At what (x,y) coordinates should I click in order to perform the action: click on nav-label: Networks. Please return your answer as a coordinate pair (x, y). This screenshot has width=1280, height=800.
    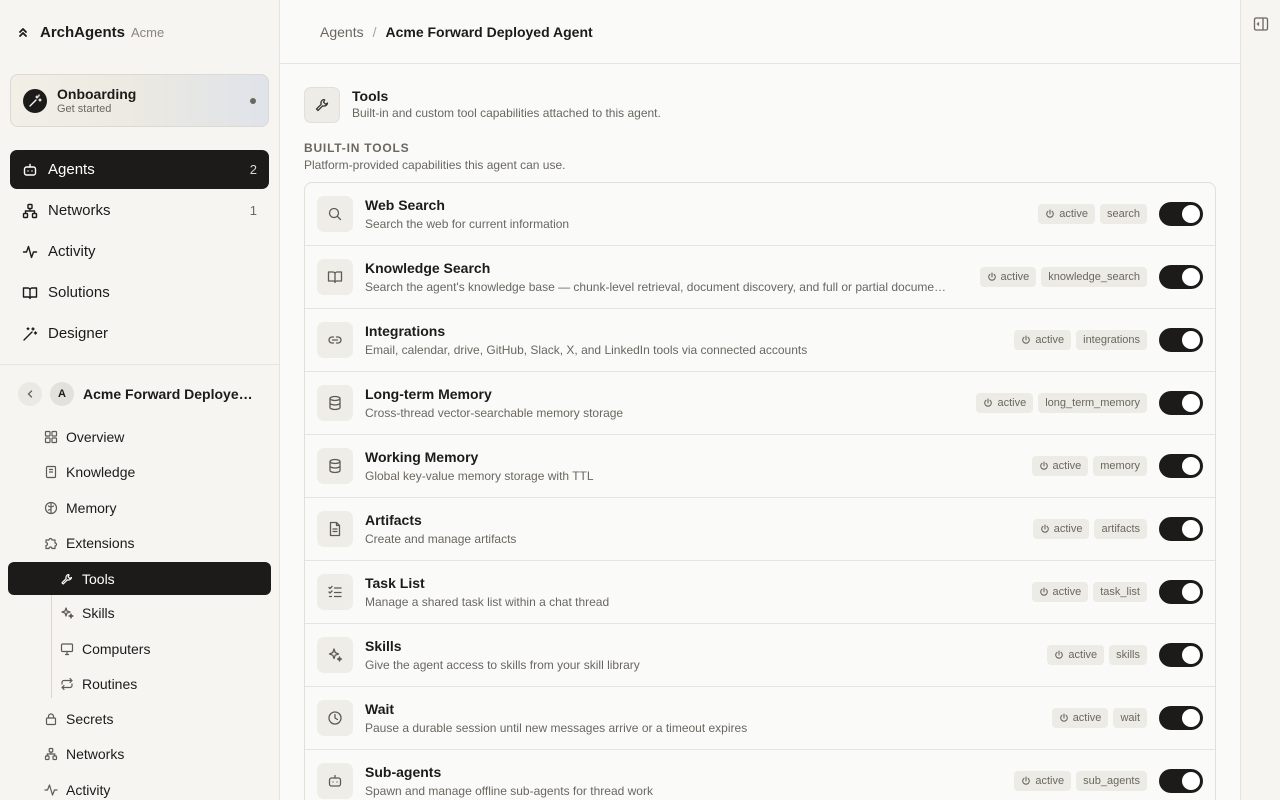
    Looking at the image, I should click on (79, 210).